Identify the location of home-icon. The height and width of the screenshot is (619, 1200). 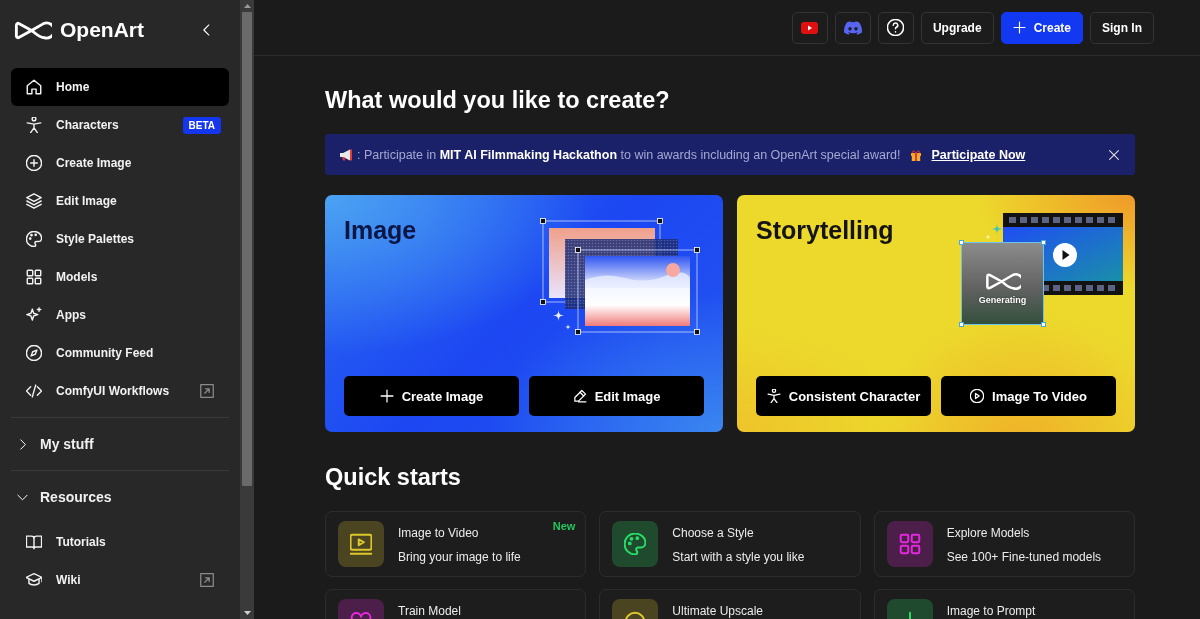
(34, 87).